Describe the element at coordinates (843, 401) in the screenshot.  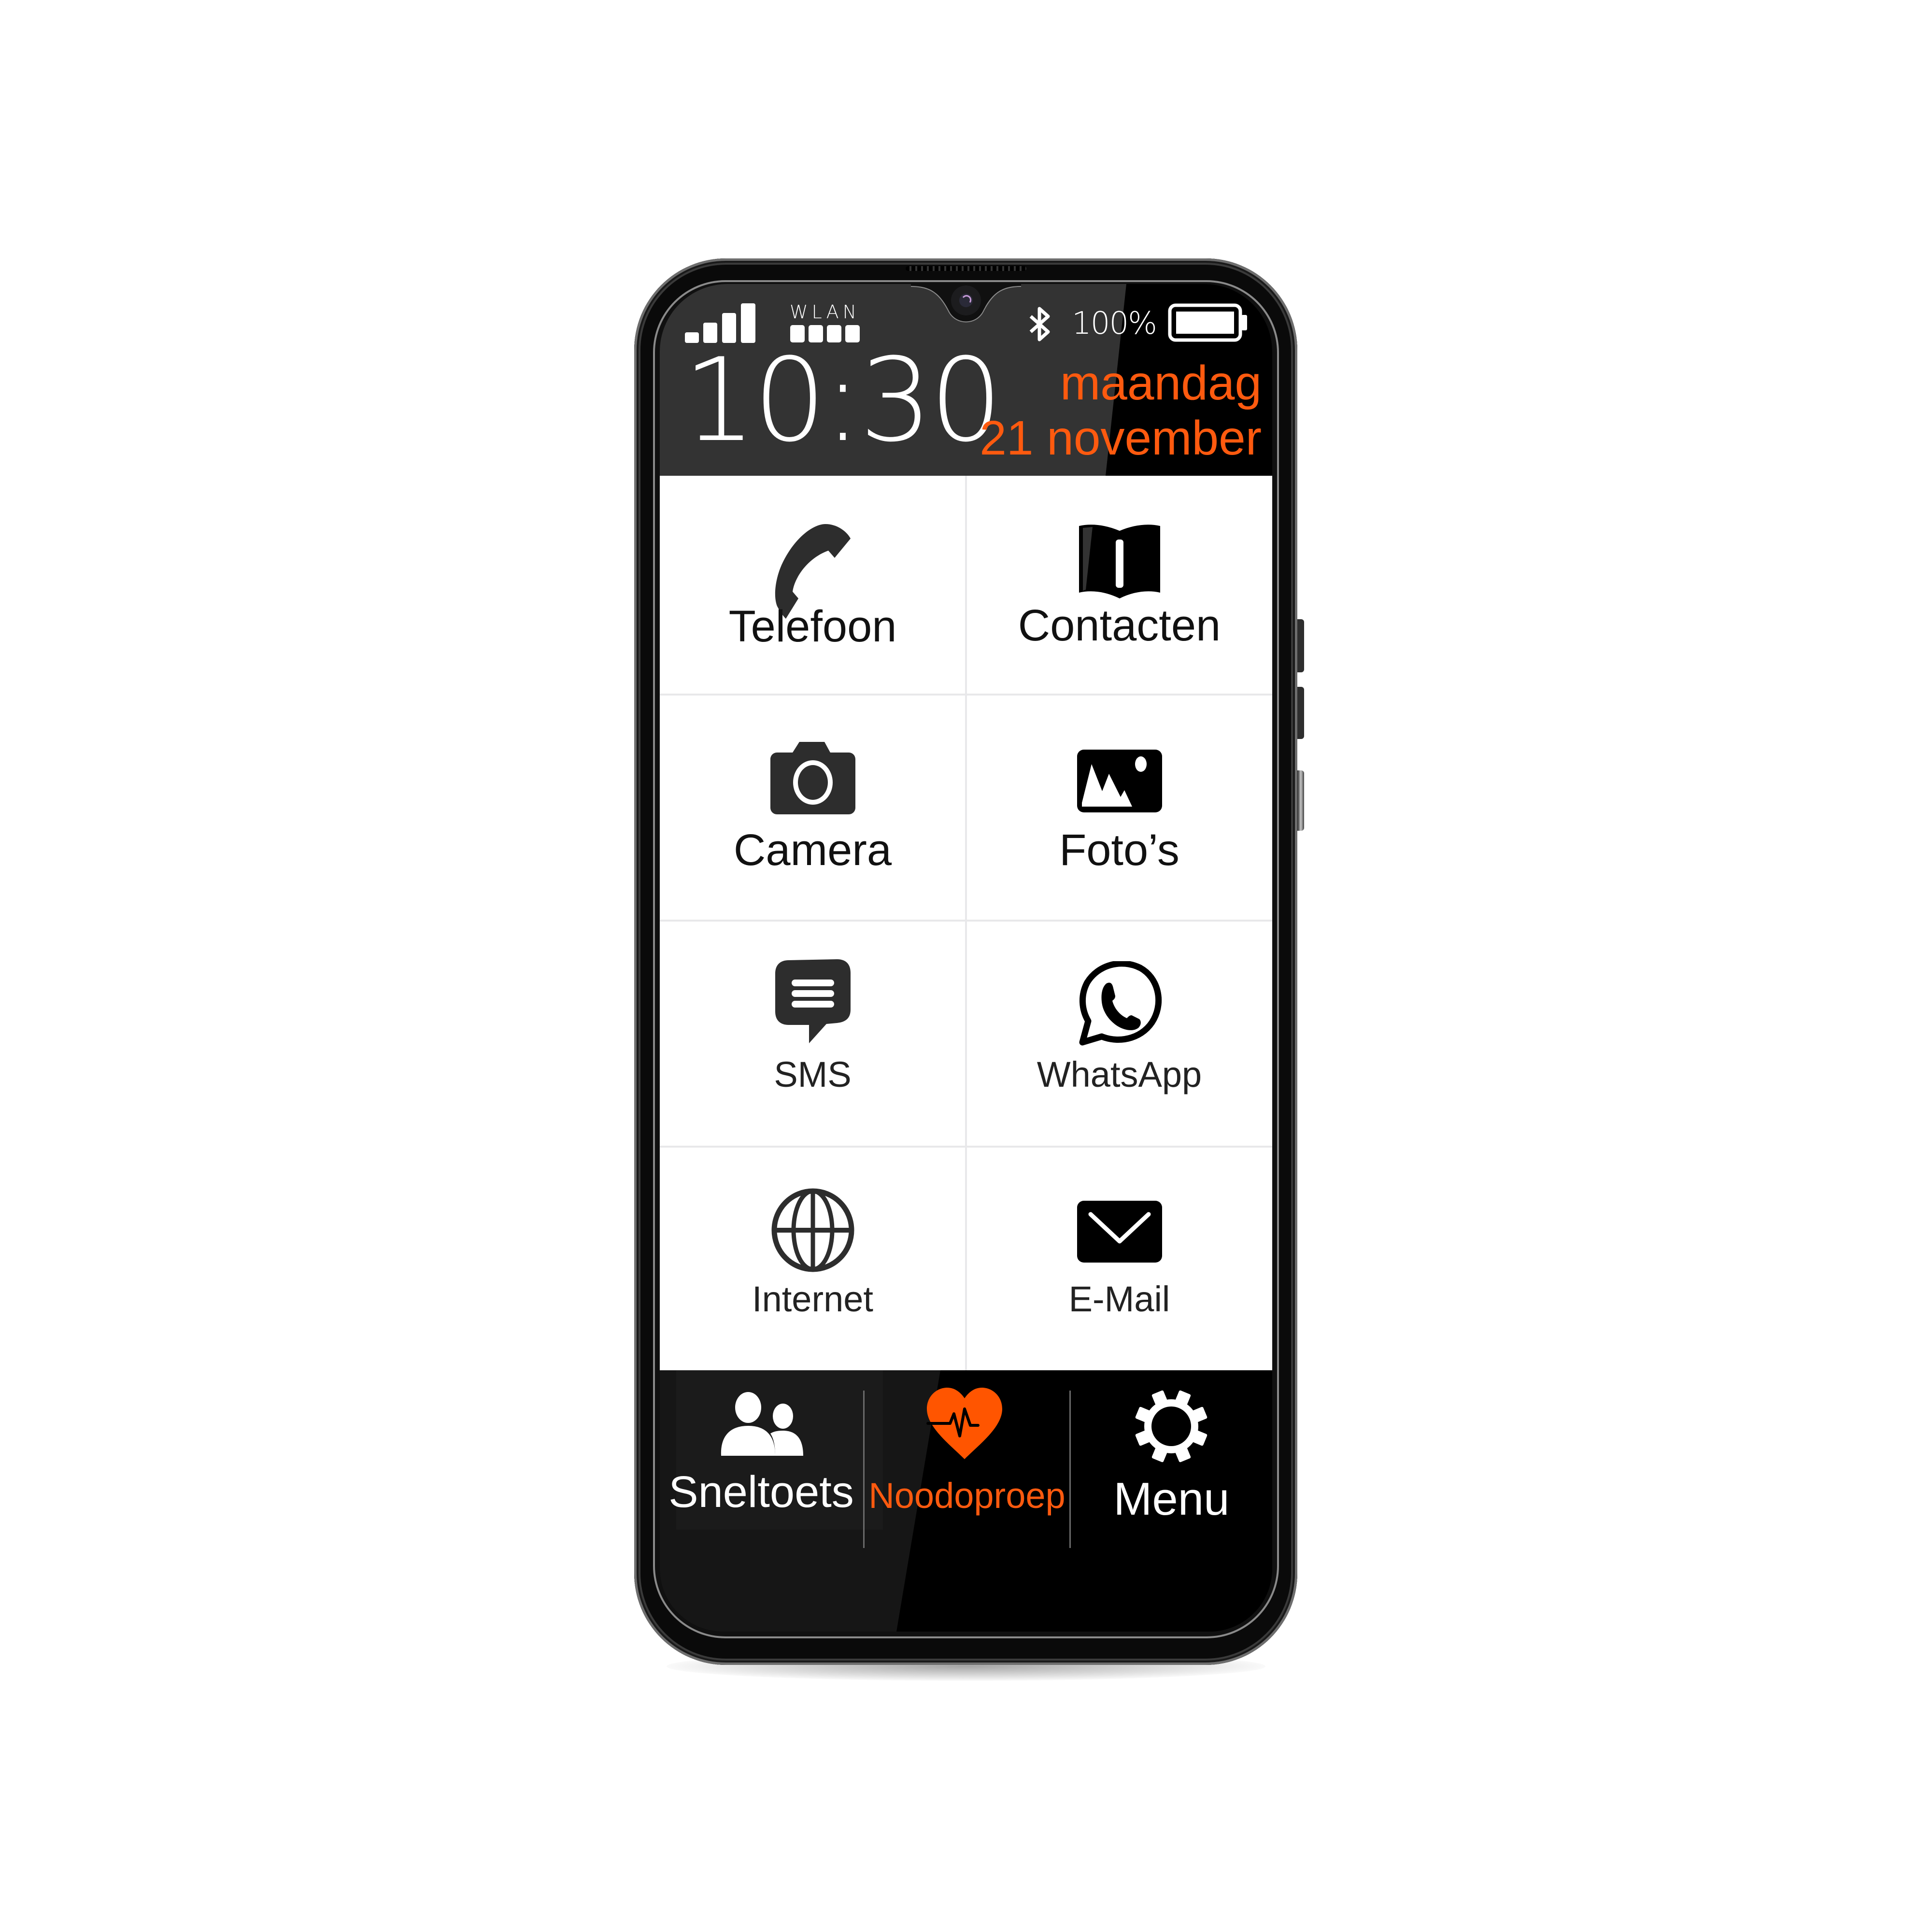
I see `clock-time: 10:30` at that location.